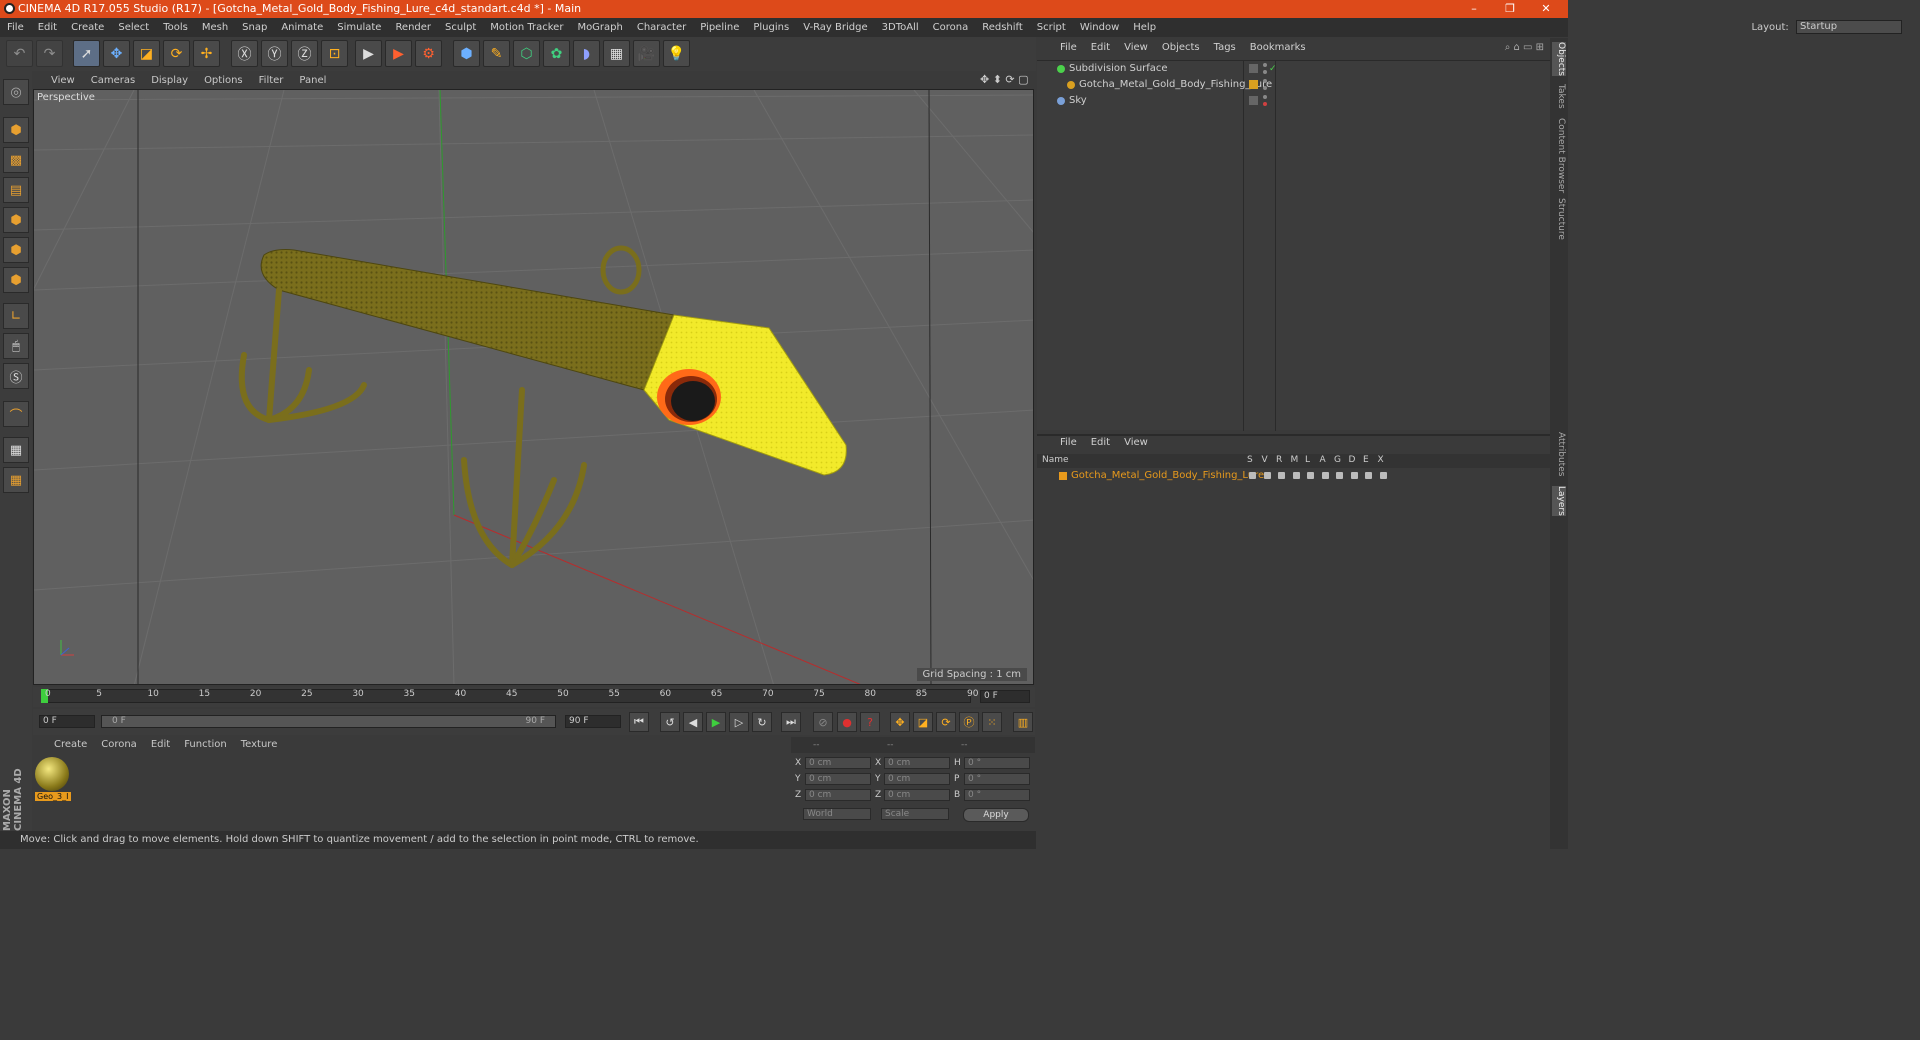 The image size is (1920, 1040). What do you see at coordinates (19, 53) in the screenshot?
I see `undo-icon: ↶` at bounding box center [19, 53].